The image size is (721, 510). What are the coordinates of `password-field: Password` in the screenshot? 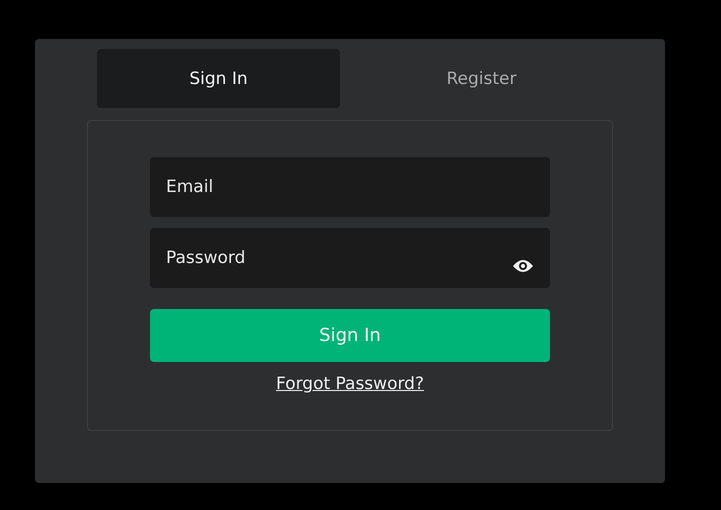 It's located at (350, 258).